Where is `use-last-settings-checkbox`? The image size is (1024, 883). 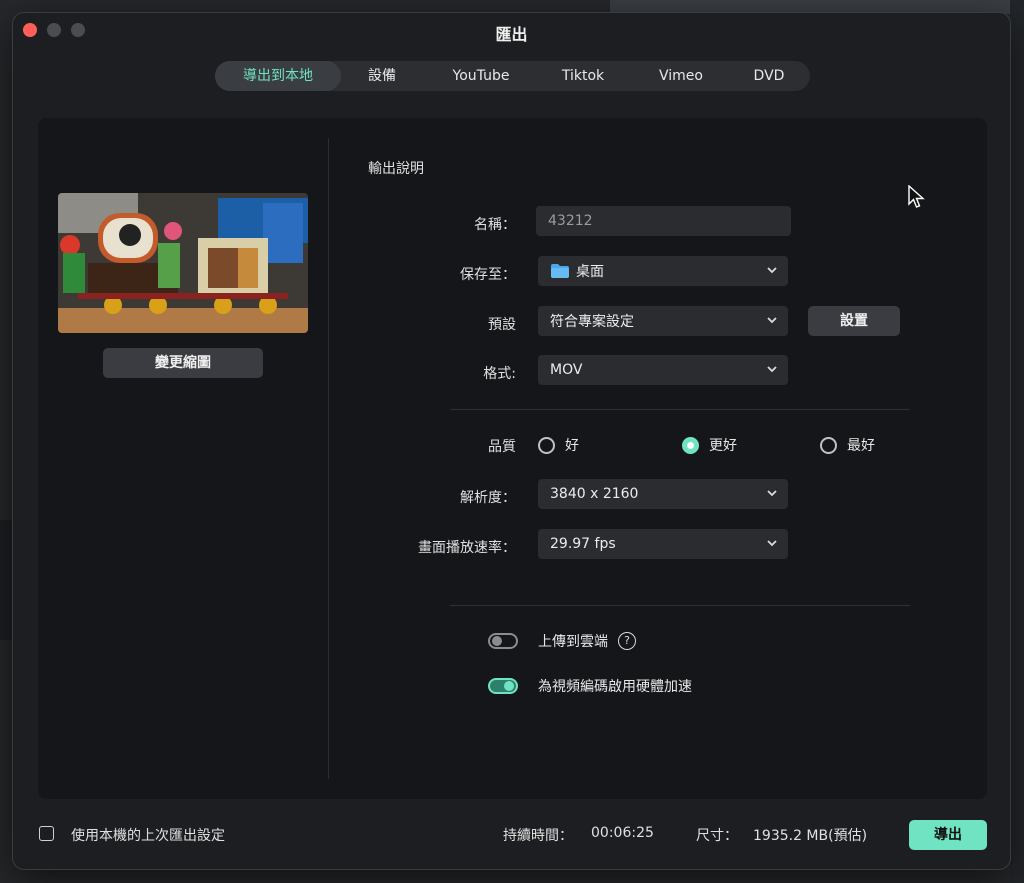
use-last-settings-checkbox is located at coordinates (46, 833).